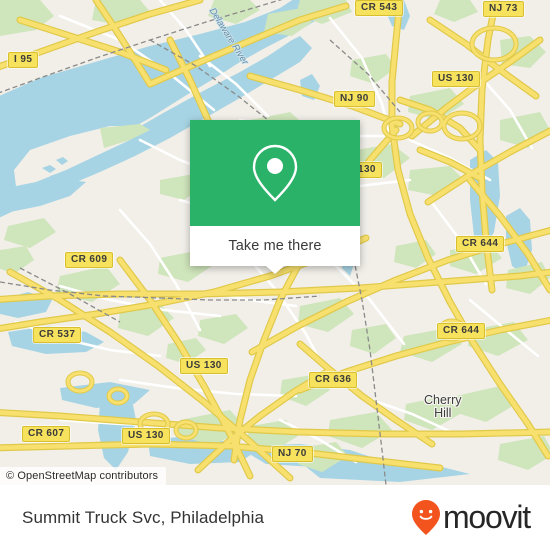 This screenshot has height=550, width=550. Describe the element at coordinates (480, 244) in the screenshot. I see `road-shield-cr-644-a: CR 644` at that location.